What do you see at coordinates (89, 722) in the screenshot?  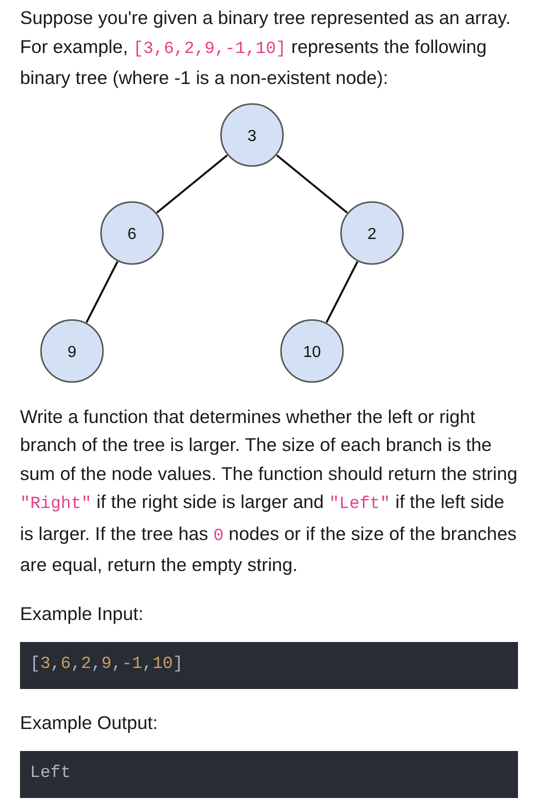 I see `example-label: Example Output:` at bounding box center [89, 722].